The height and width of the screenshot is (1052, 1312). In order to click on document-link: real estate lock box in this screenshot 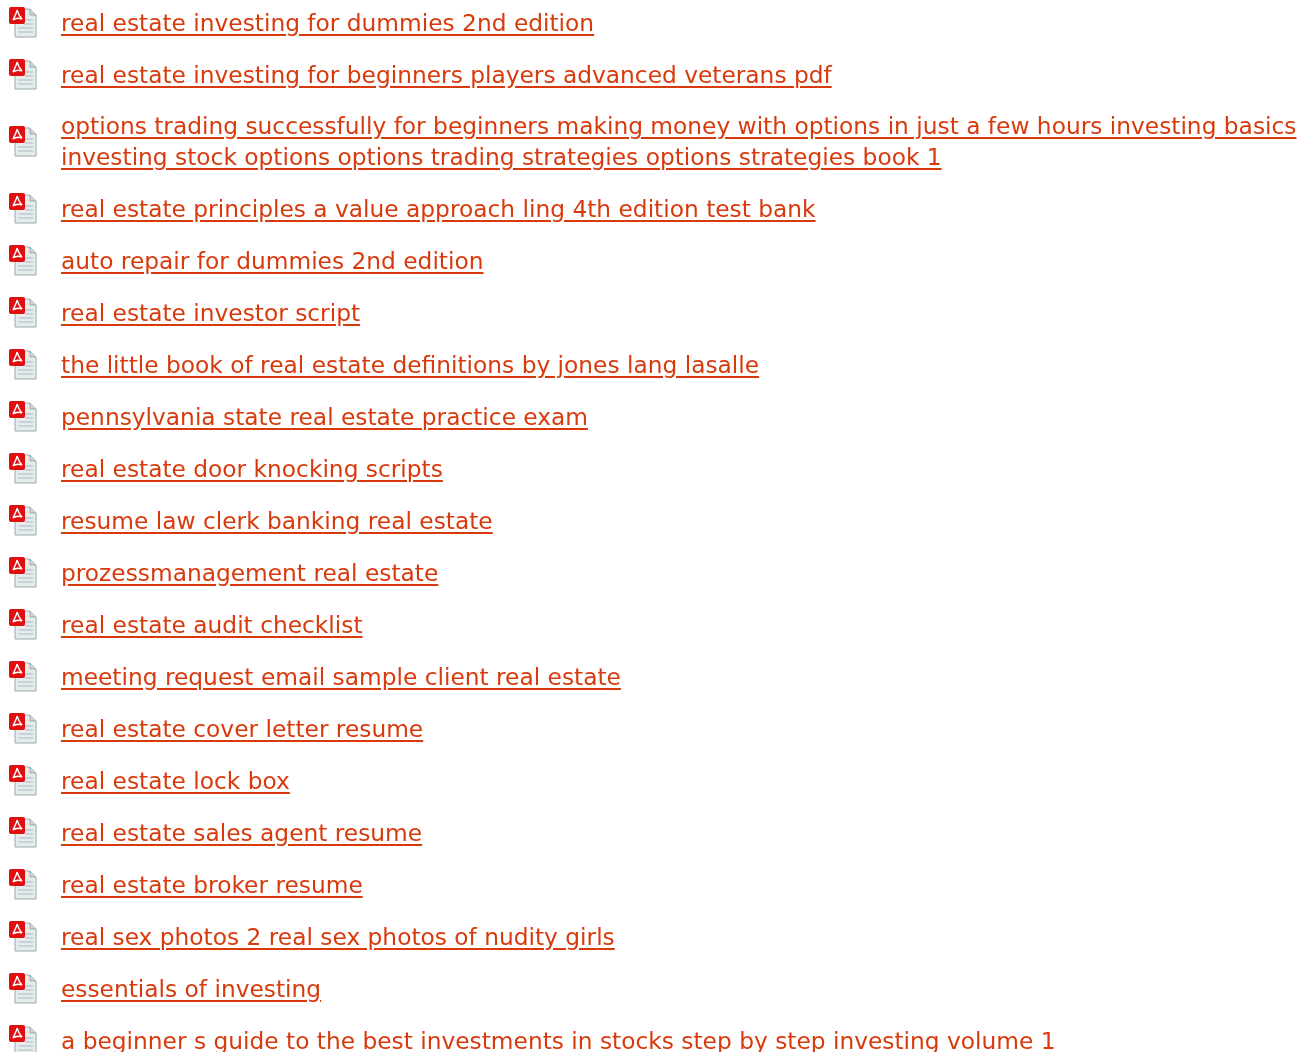, I will do `click(175, 780)`.